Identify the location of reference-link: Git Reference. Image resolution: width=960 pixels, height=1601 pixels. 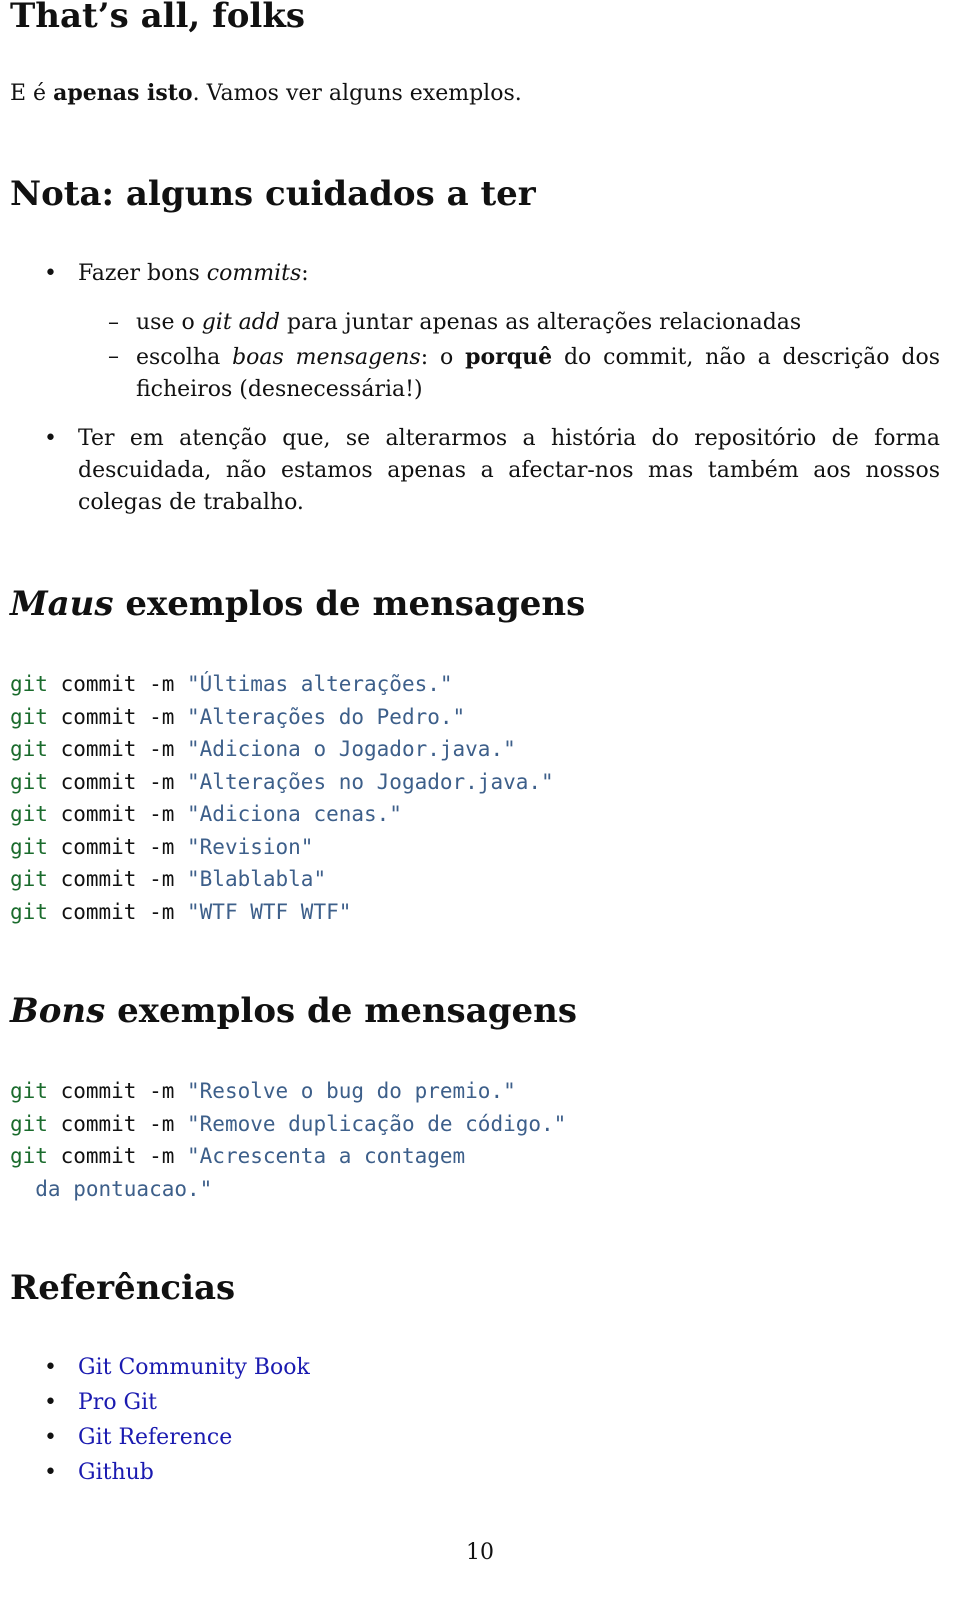
(509, 1438).